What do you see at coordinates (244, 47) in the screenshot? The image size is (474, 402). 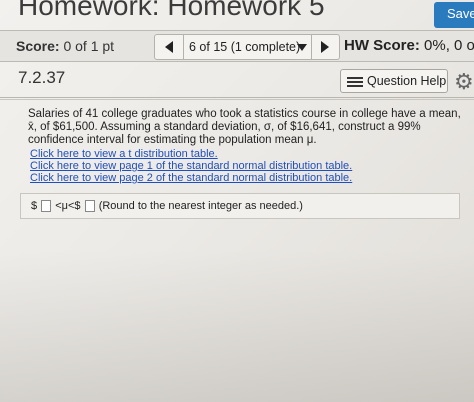 I see `question-position: 6 of 15 (1 complete)` at bounding box center [244, 47].